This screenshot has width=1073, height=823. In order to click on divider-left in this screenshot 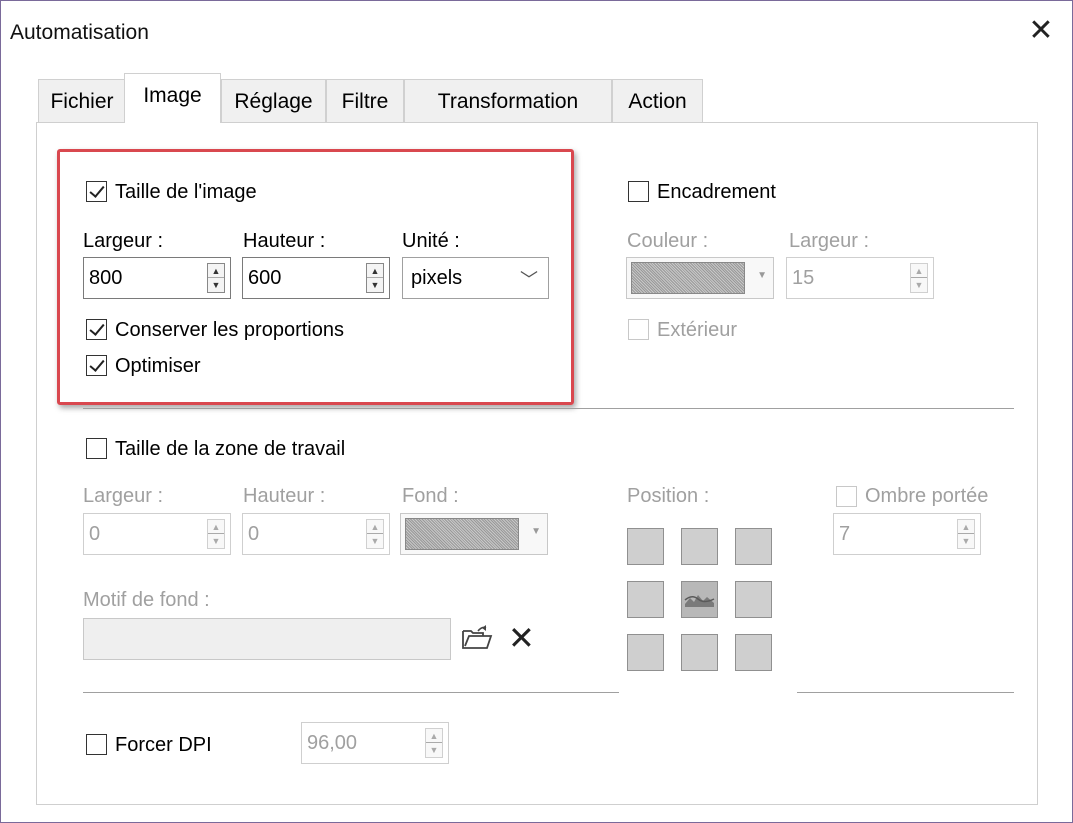, I will do `click(351, 692)`.